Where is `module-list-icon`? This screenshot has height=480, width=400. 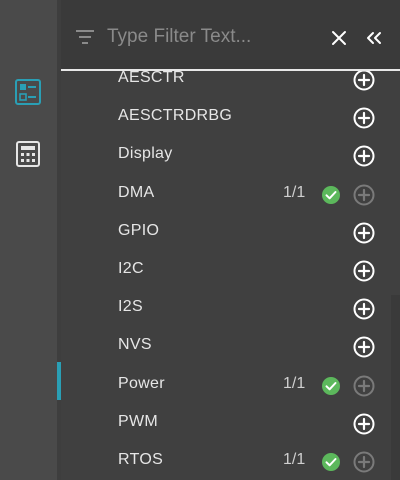 module-list-icon is located at coordinates (28, 92).